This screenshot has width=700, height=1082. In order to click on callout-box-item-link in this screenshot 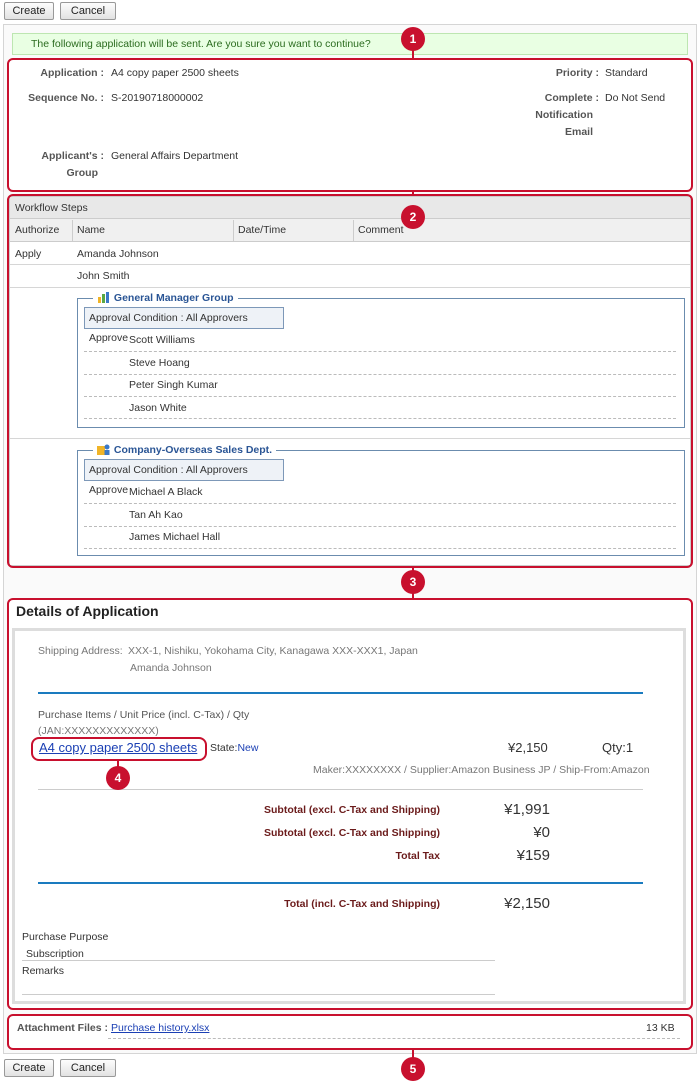, I will do `click(119, 749)`.